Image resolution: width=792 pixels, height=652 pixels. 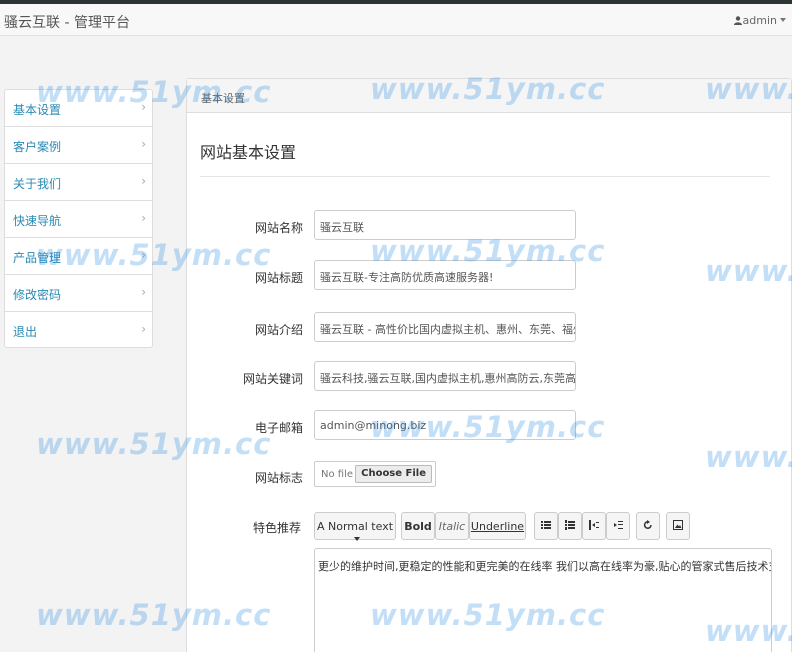 I want to click on brand-title: 骚云互联 - 管理平台, so click(x=67, y=22).